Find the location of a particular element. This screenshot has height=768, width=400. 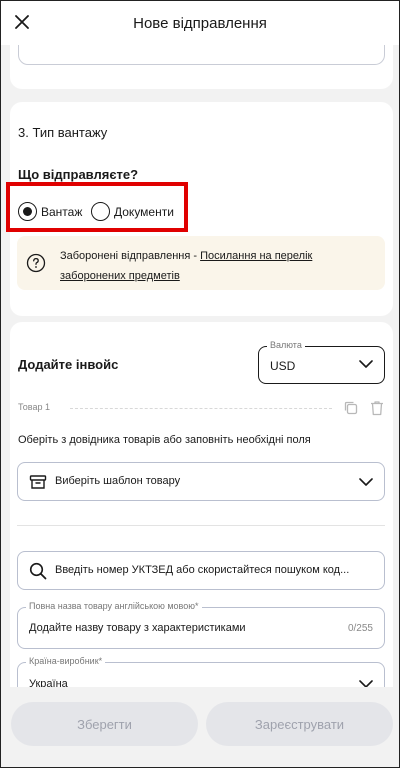

question-label: Що відправляєте? is located at coordinates (78, 174).